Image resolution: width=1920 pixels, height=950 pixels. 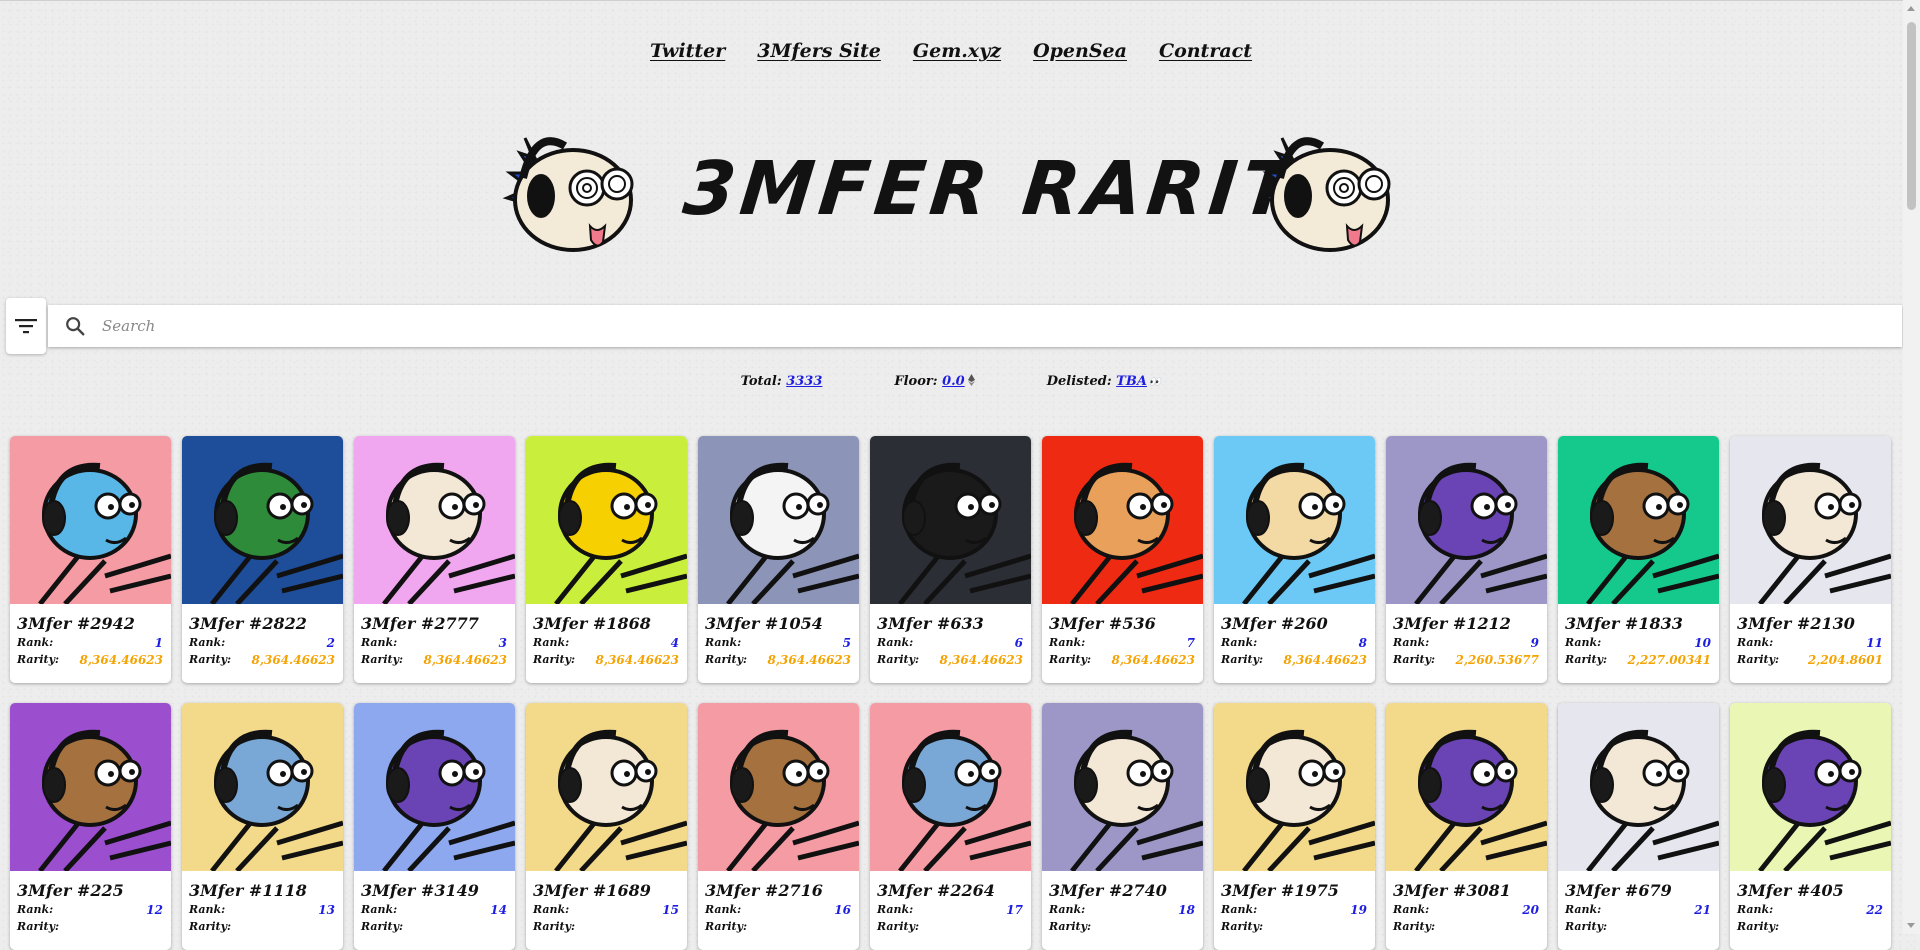 What do you see at coordinates (950, 826) in the screenshot?
I see `nft-card: 3Mfer #2264 Rank: 17 Rarity:` at bounding box center [950, 826].